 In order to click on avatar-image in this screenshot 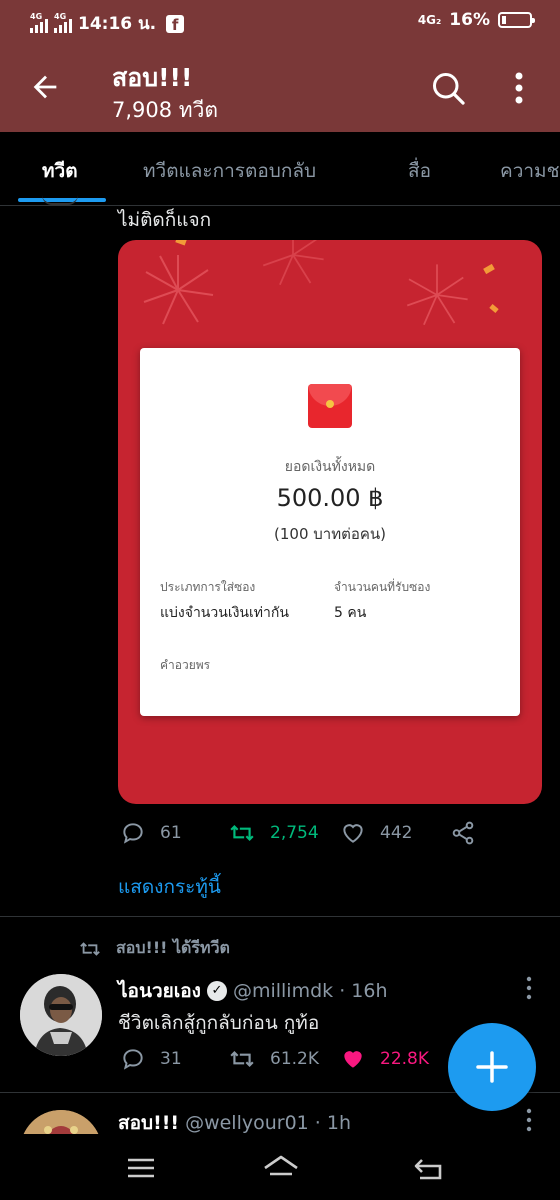, I will do `click(61, 1015)`.